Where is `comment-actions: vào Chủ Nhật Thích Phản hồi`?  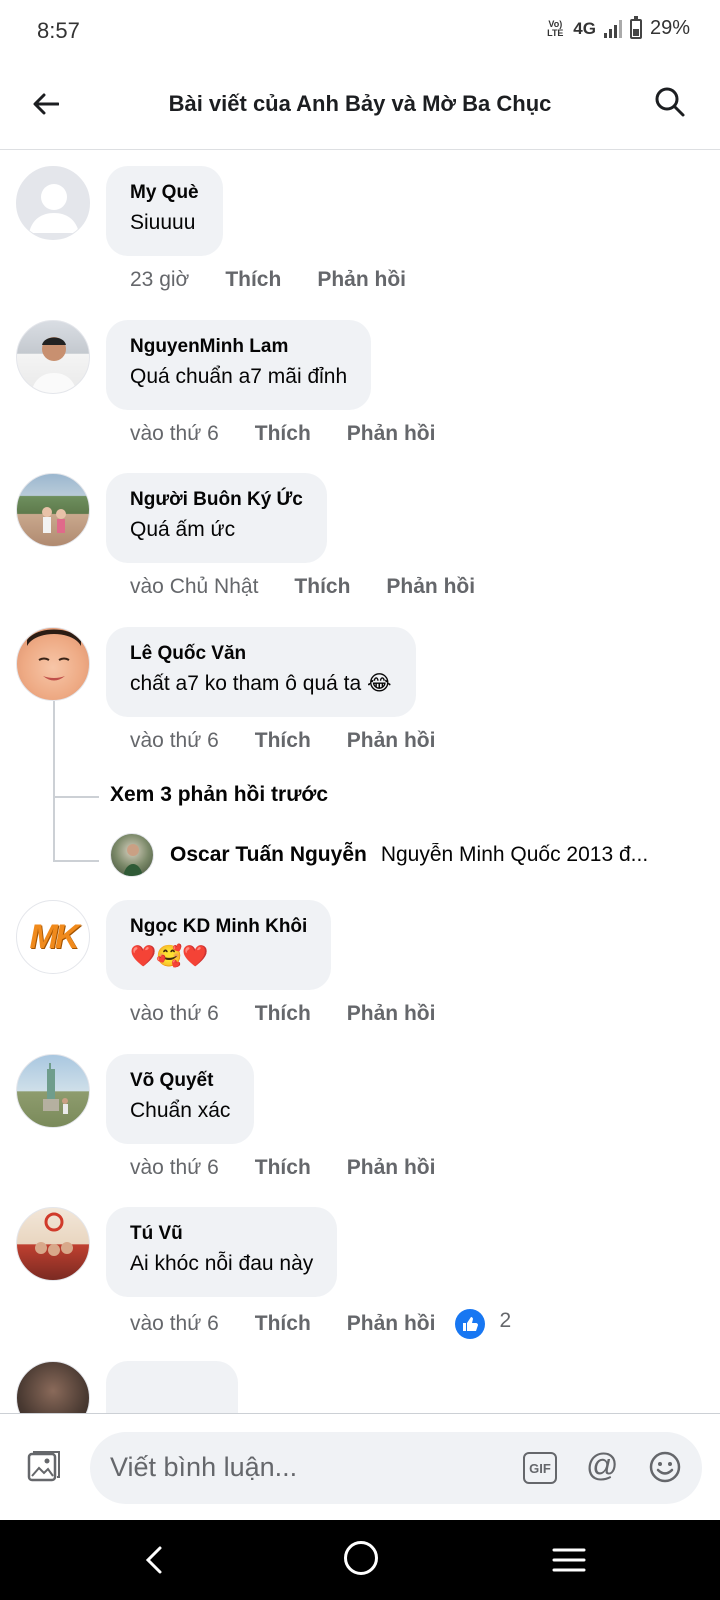 comment-actions: vào Chủ Nhật Thích Phản hồi is located at coordinates (302, 587).